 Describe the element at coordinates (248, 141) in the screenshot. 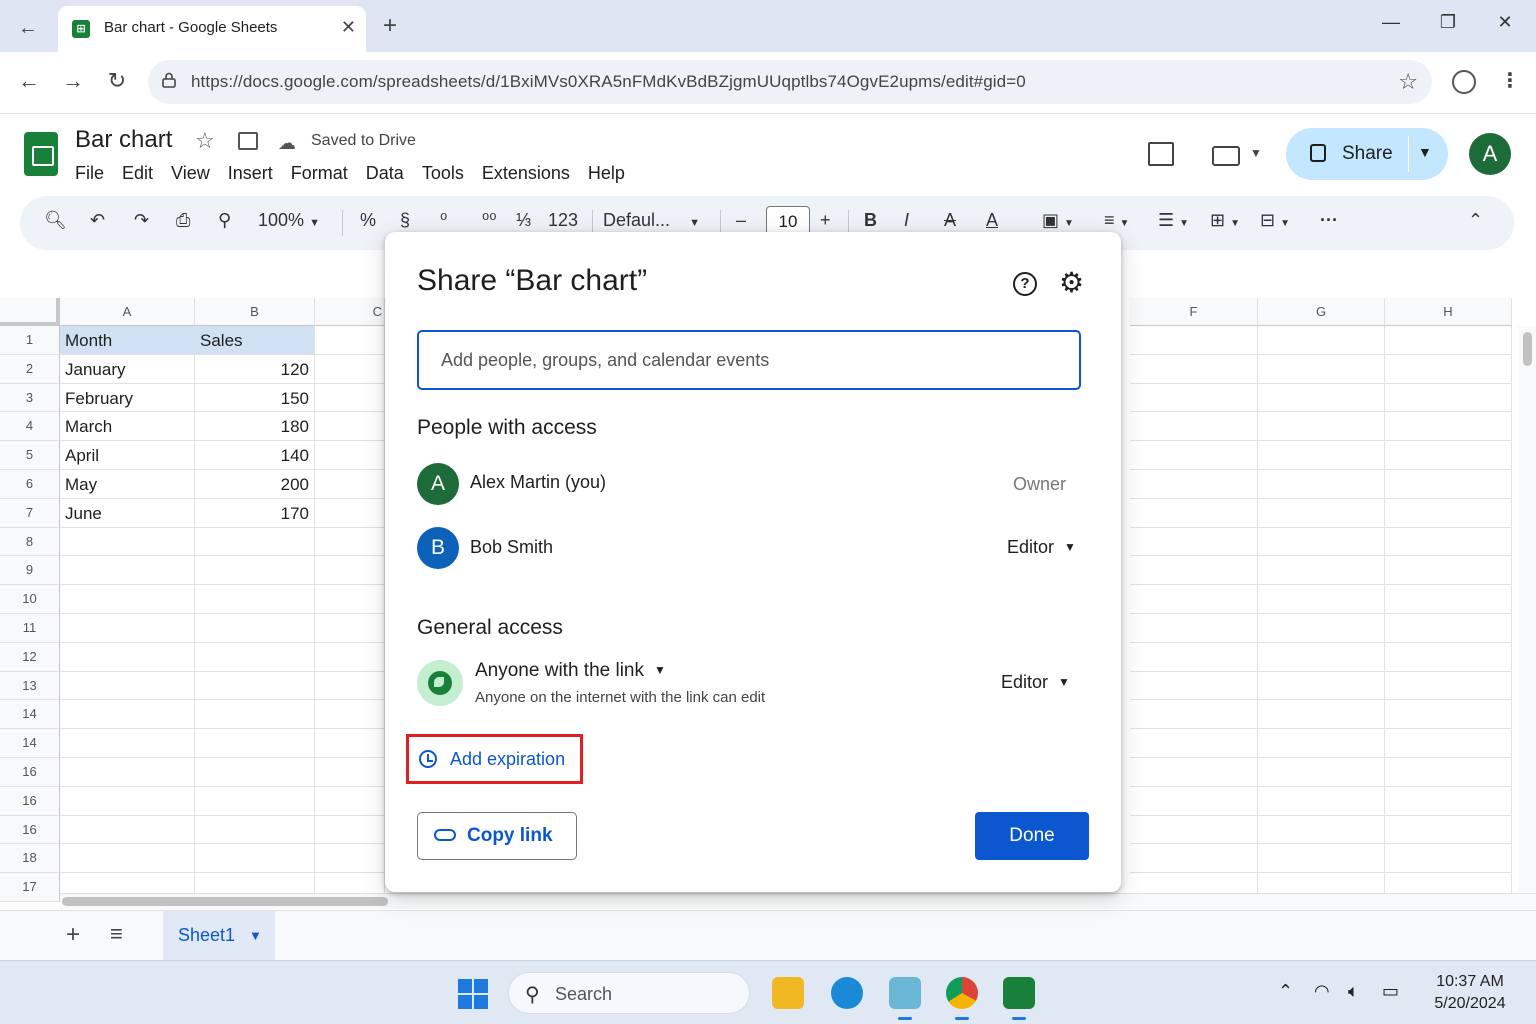

I see `move-icon` at that location.